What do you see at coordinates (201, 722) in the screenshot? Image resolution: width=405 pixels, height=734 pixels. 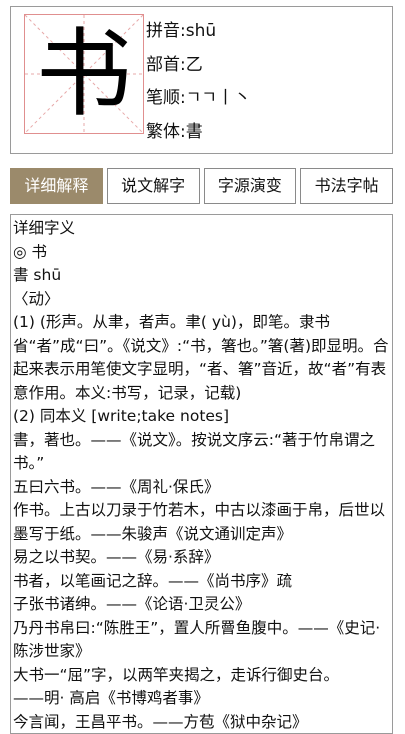 I see `definition-line: 今言闻，王昌平书。——方苞《狱中杂记》` at bounding box center [201, 722].